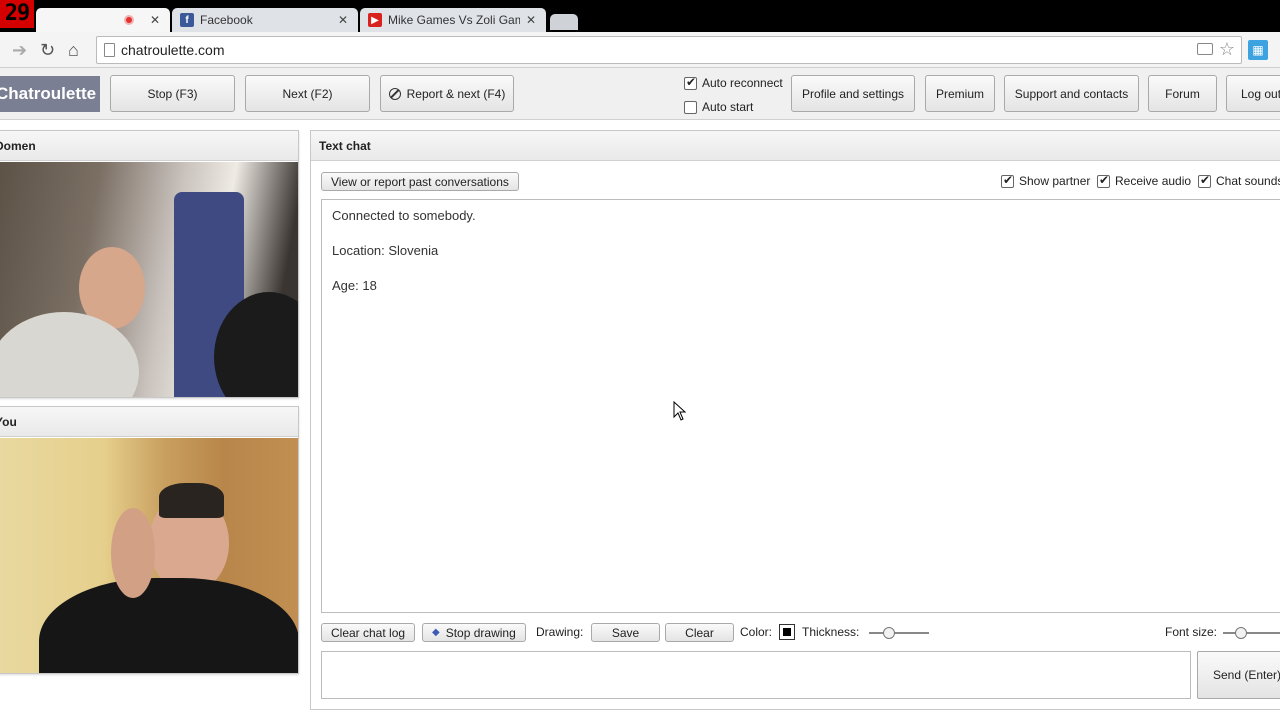  Describe the element at coordinates (1248, 181) in the screenshot. I see `chat-sounds-label: Chat sounds` at that location.